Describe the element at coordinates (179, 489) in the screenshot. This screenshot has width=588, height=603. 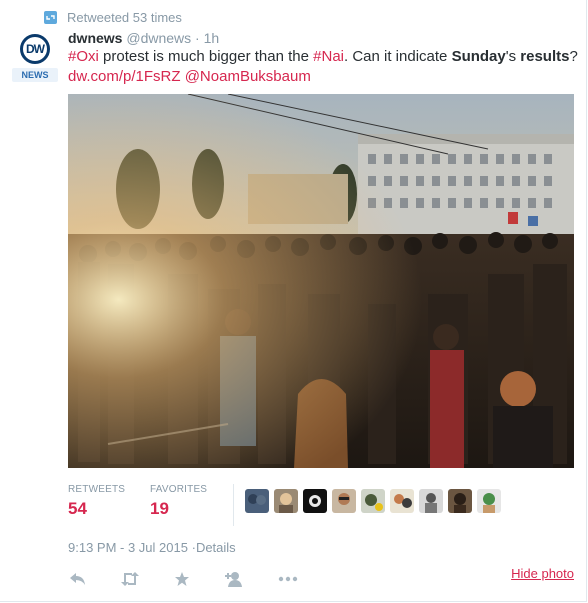
I see `favorites-label: FAVORITES` at that location.